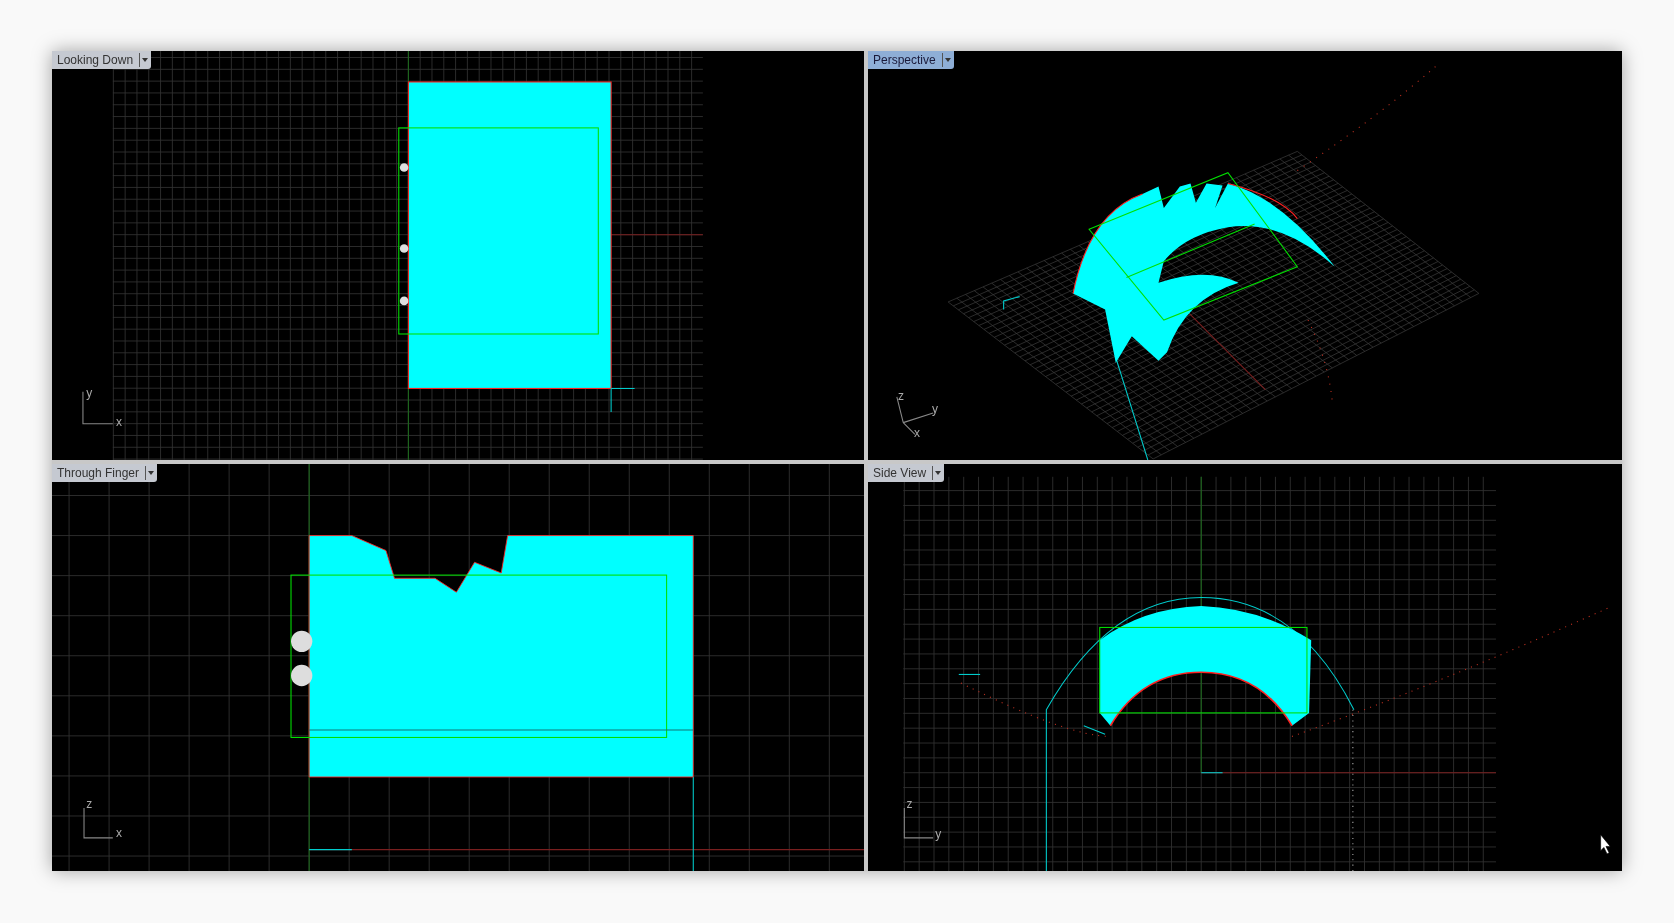 The image size is (1674, 923). I want to click on viewport-tab: Side View, so click(906, 473).